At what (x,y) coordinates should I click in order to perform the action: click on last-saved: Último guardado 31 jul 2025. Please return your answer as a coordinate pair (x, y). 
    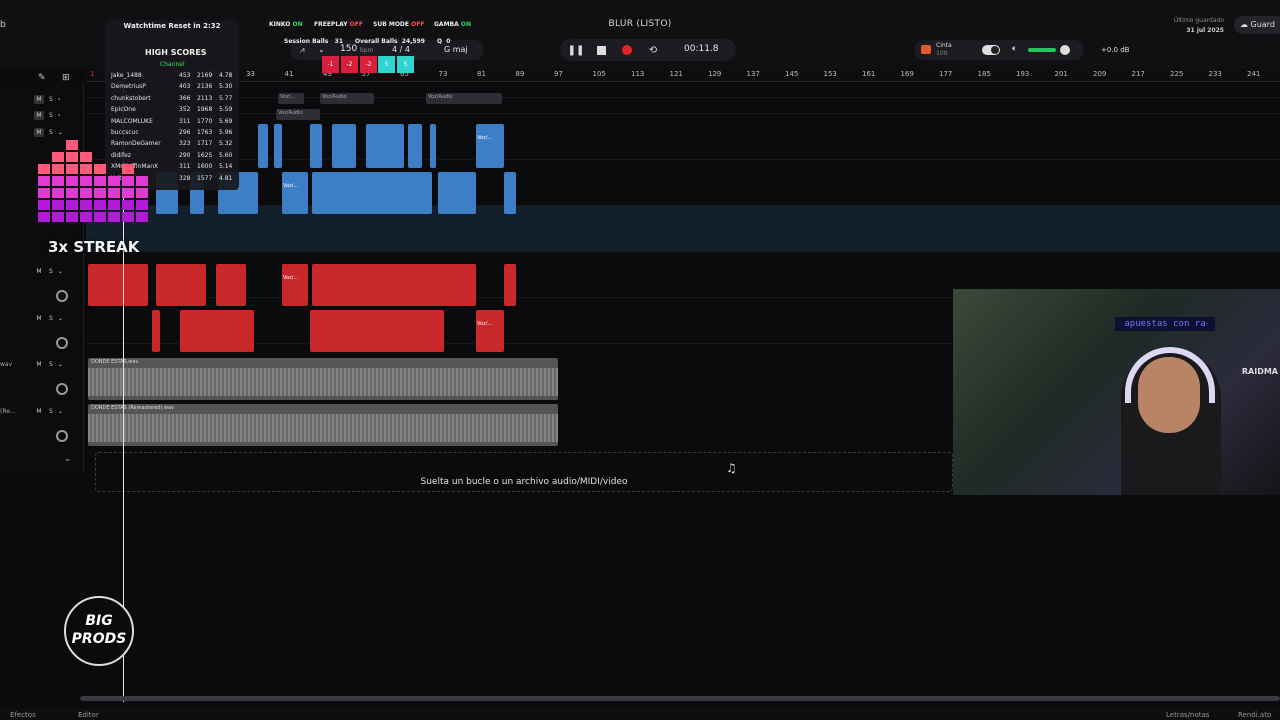
    Looking at the image, I should click on (1199, 26).